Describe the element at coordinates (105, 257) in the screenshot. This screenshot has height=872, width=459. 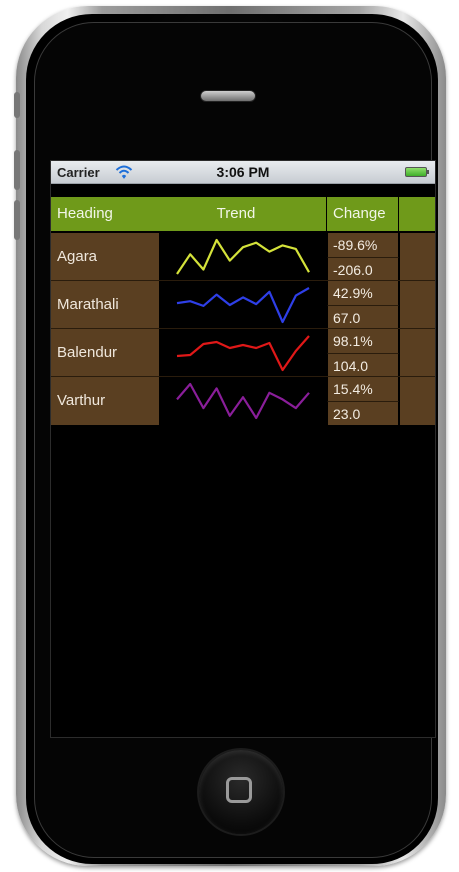
I see `row-name: Agara` at that location.